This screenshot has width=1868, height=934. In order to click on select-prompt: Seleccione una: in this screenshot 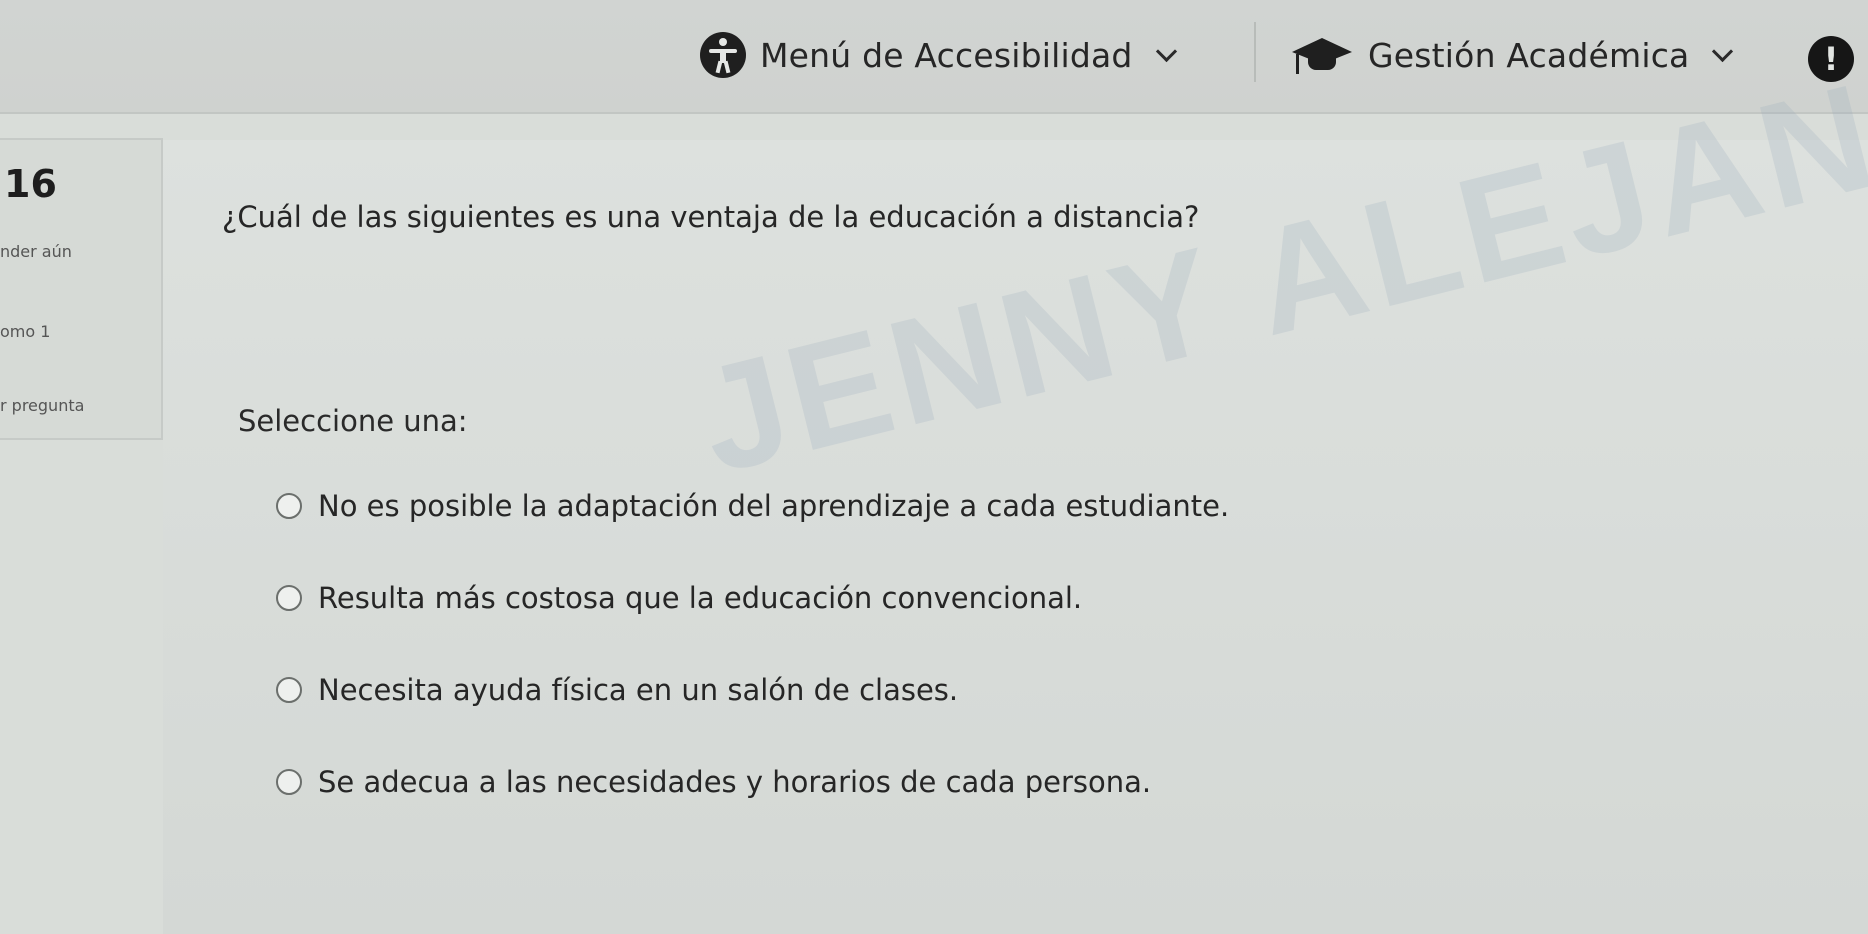, I will do `click(353, 421)`.